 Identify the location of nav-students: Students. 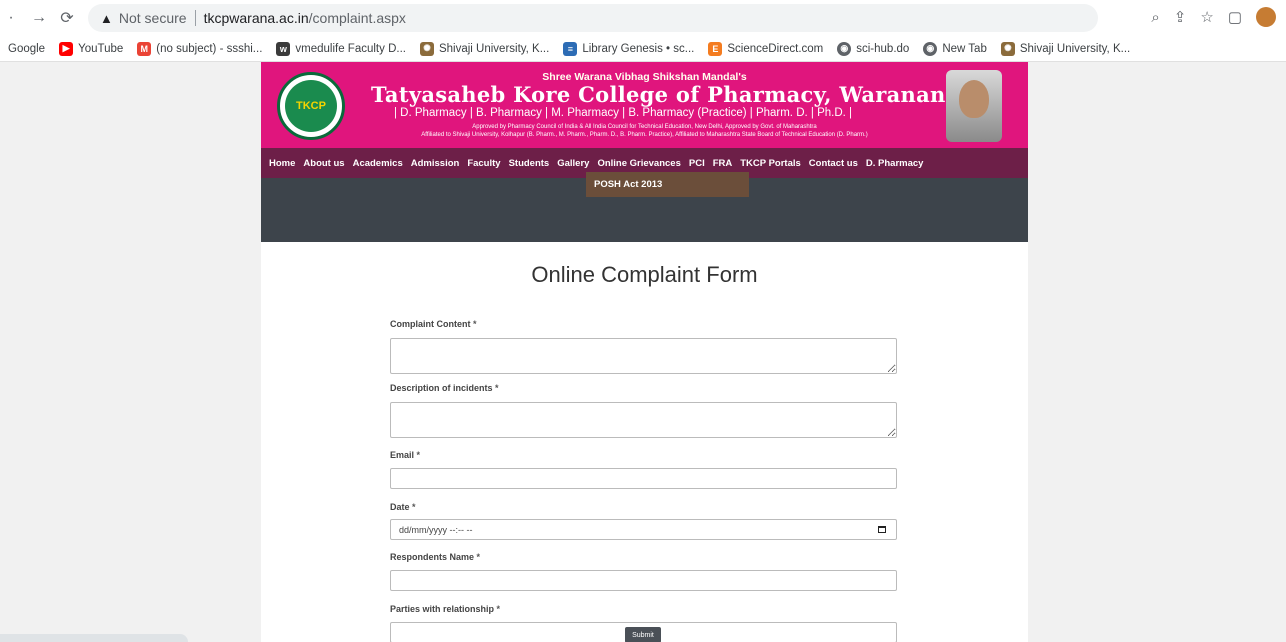
(529, 163).